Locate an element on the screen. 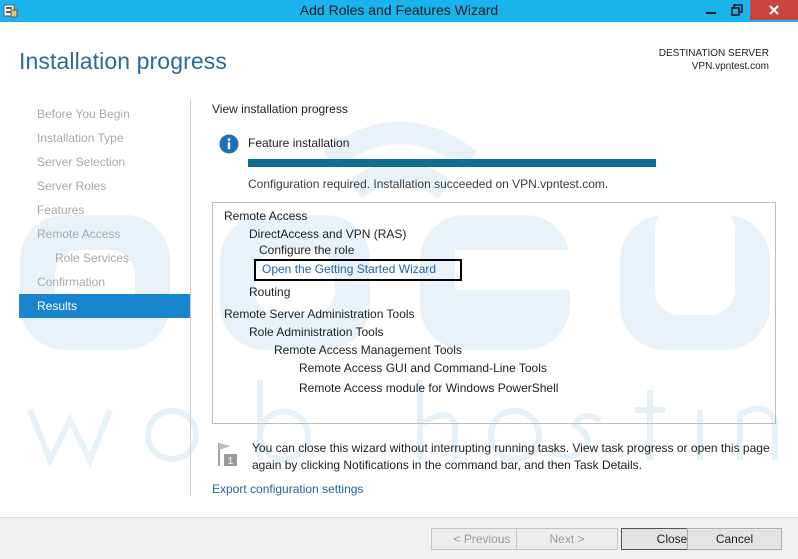  nav-item-results: Results is located at coordinates (104, 306).